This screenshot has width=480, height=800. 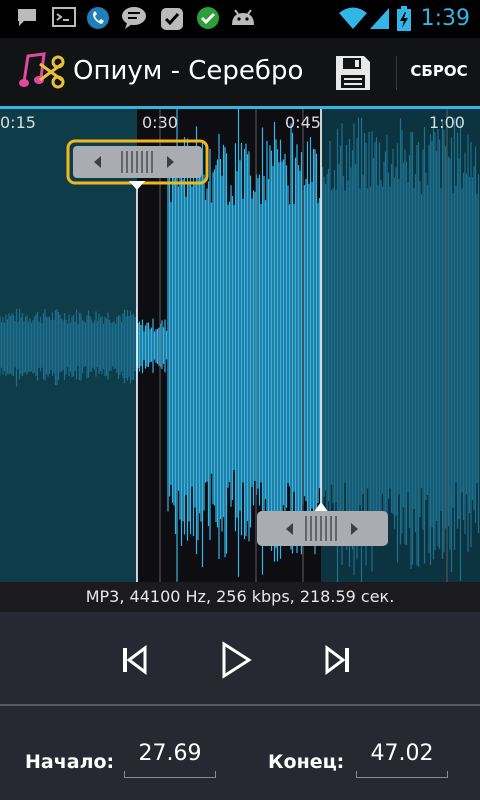 What do you see at coordinates (70, 762) in the screenshot?
I see `start-label: Начало:` at bounding box center [70, 762].